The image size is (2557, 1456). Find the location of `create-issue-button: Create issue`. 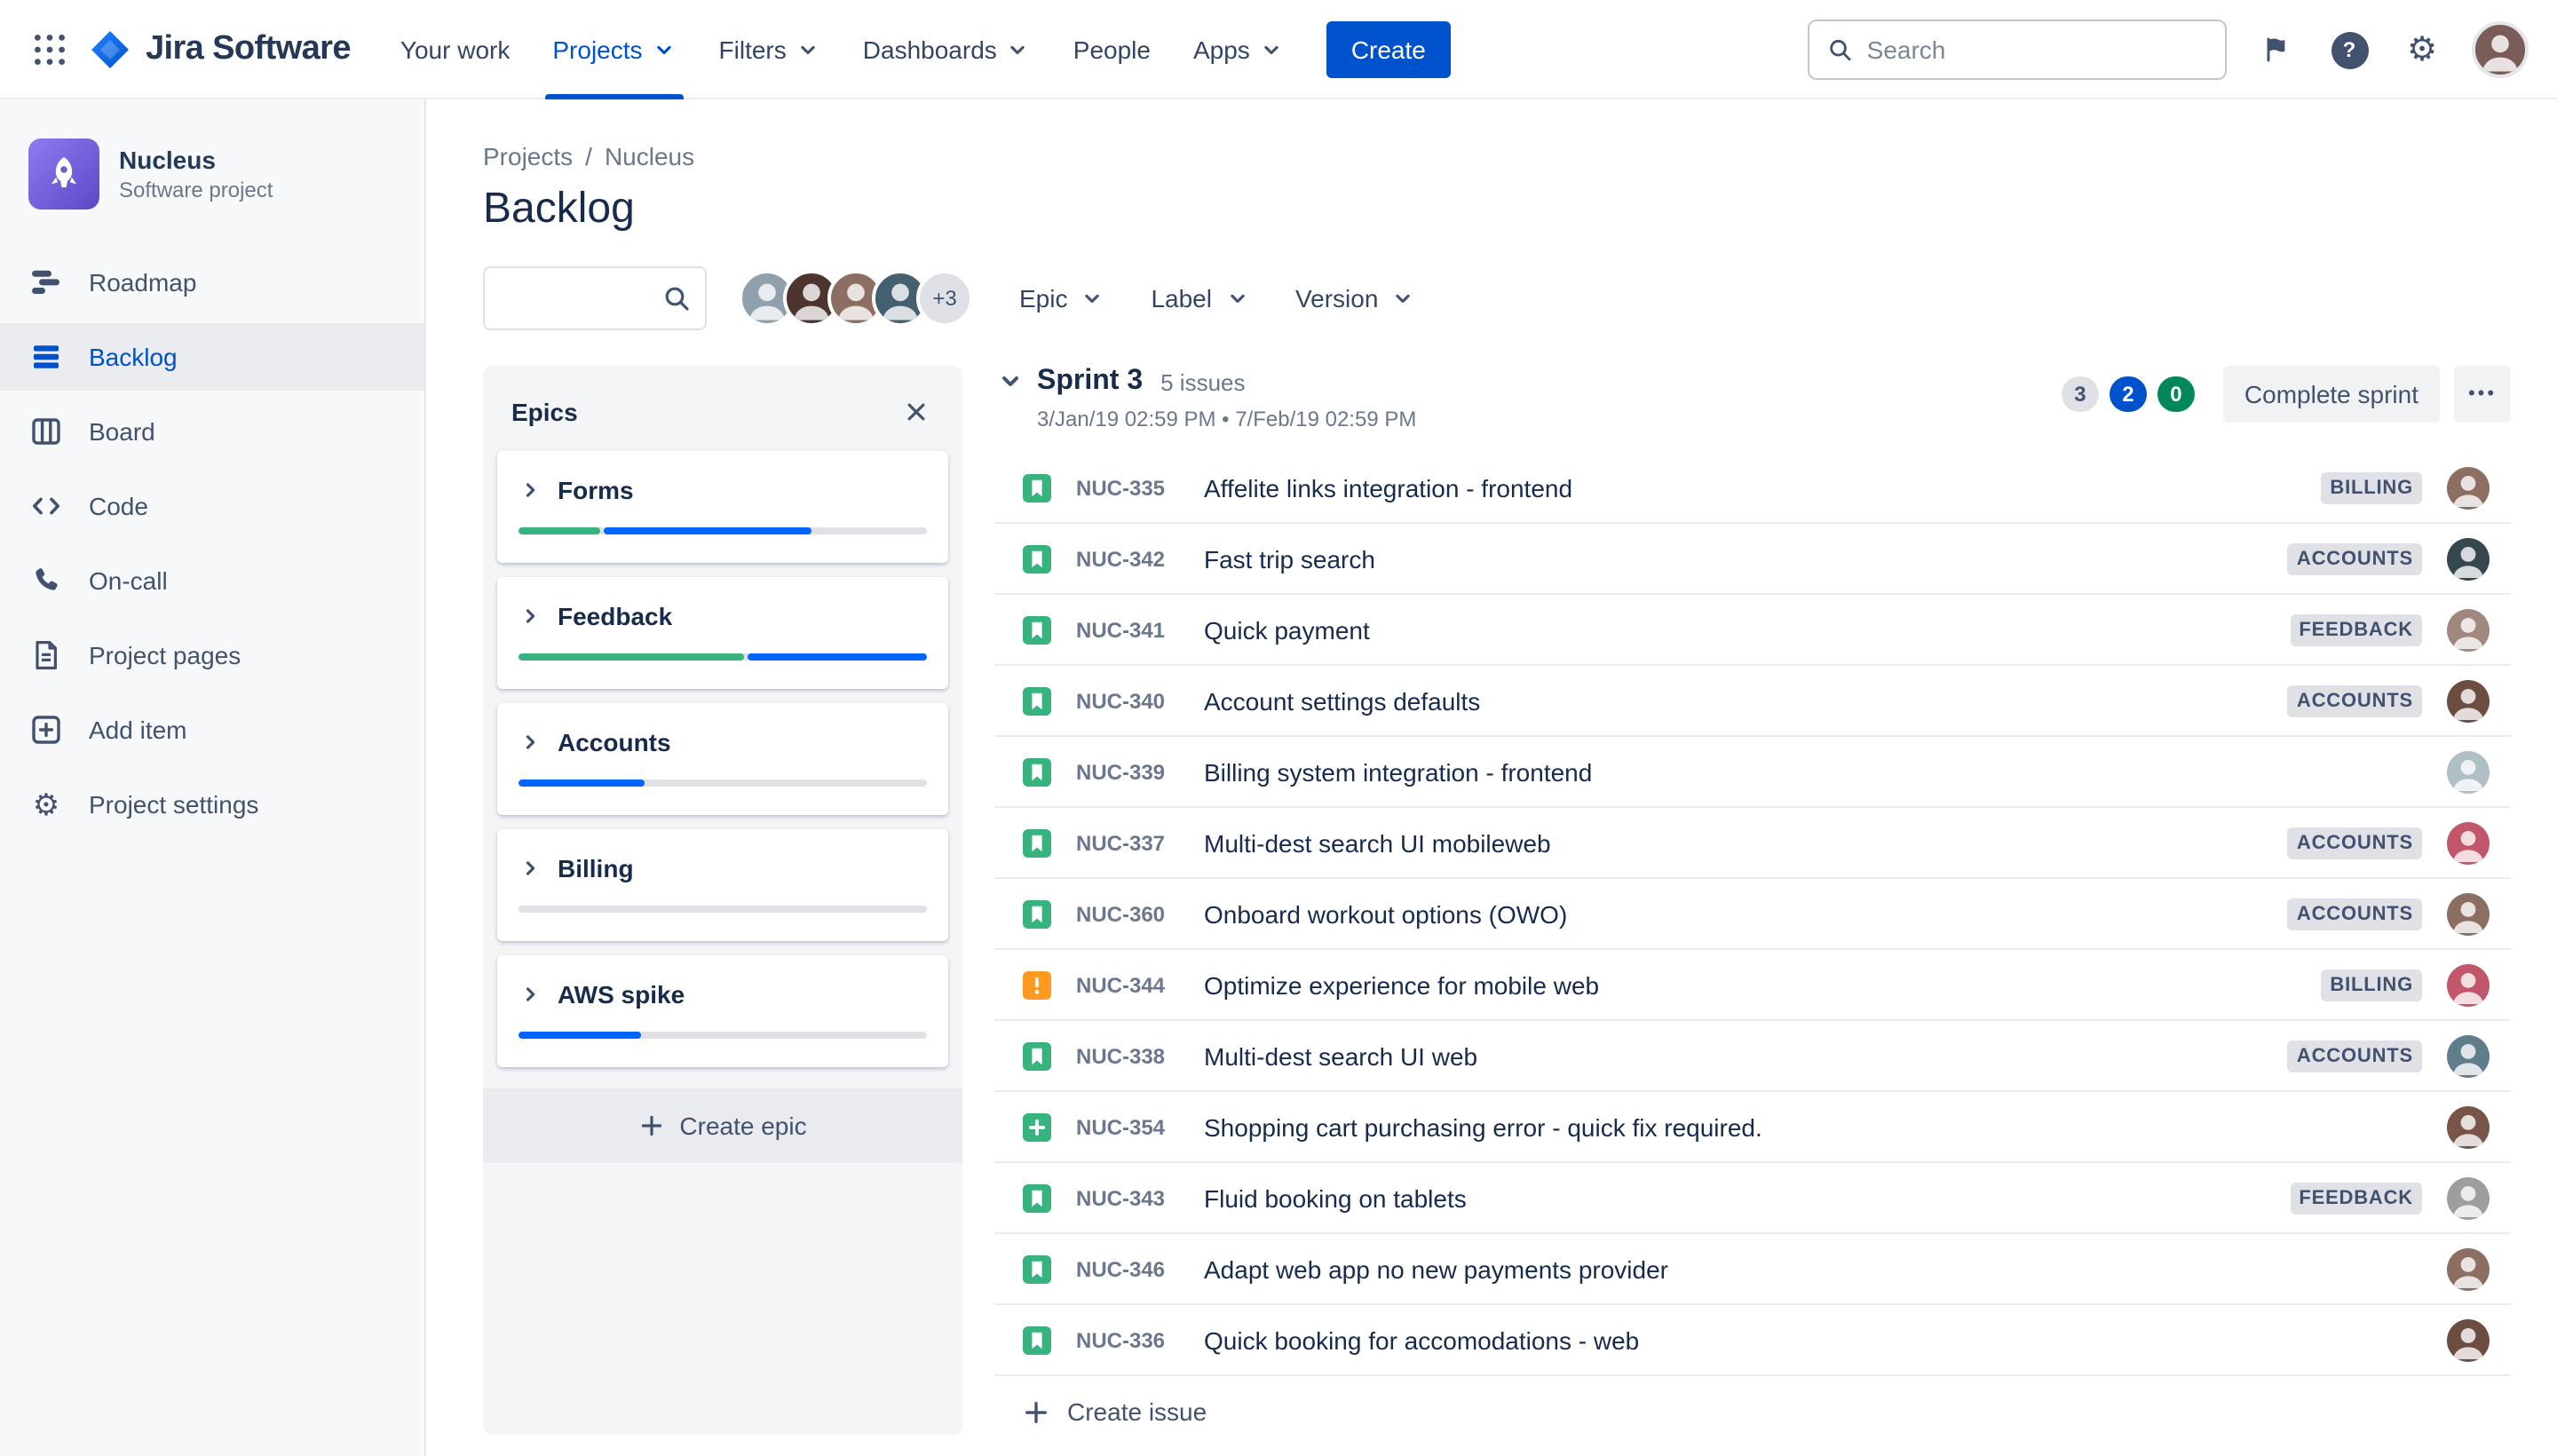

create-issue-button: Create issue is located at coordinates (1752, 1404).